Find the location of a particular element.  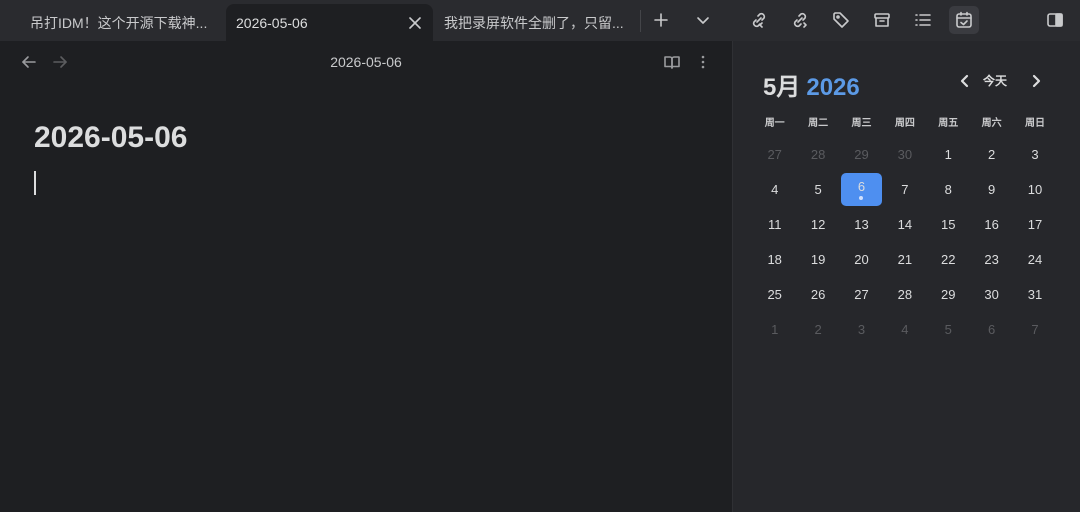

calendar-day-number: 22 is located at coordinates (948, 259).